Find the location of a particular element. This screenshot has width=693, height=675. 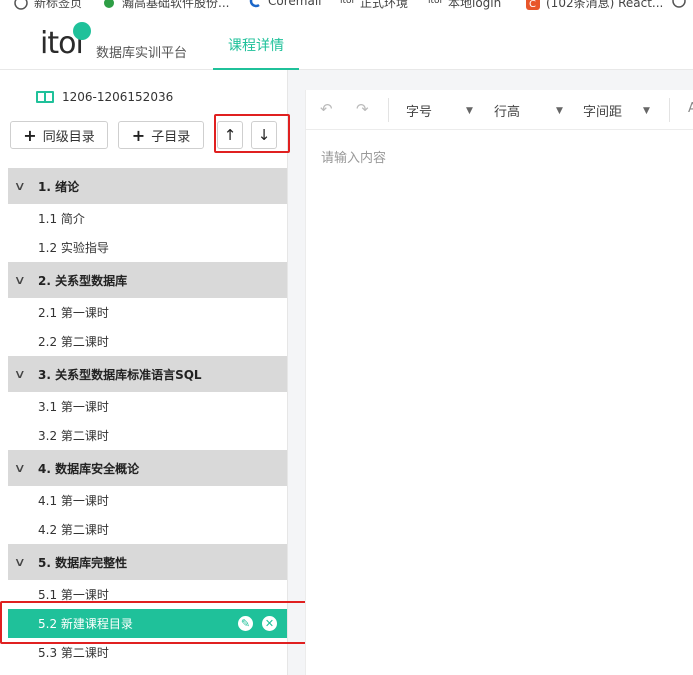

bookmark-new-tab: 新标签页 is located at coordinates (48, 5).